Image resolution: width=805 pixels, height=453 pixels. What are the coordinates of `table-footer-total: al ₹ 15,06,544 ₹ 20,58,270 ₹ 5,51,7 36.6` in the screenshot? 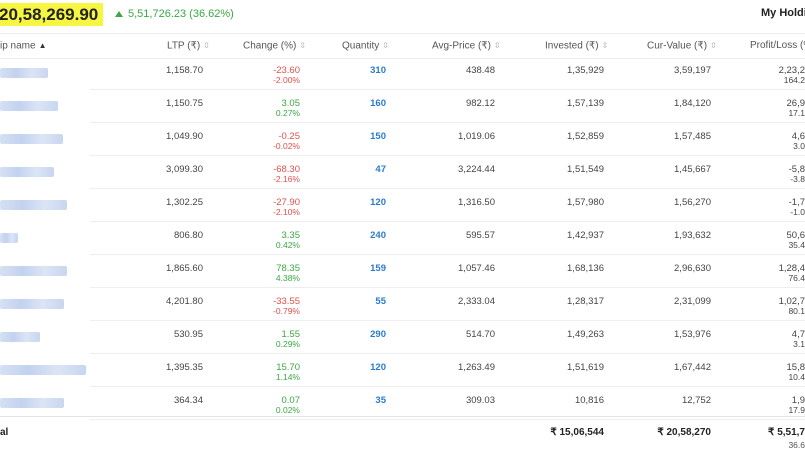 It's located at (402, 434).